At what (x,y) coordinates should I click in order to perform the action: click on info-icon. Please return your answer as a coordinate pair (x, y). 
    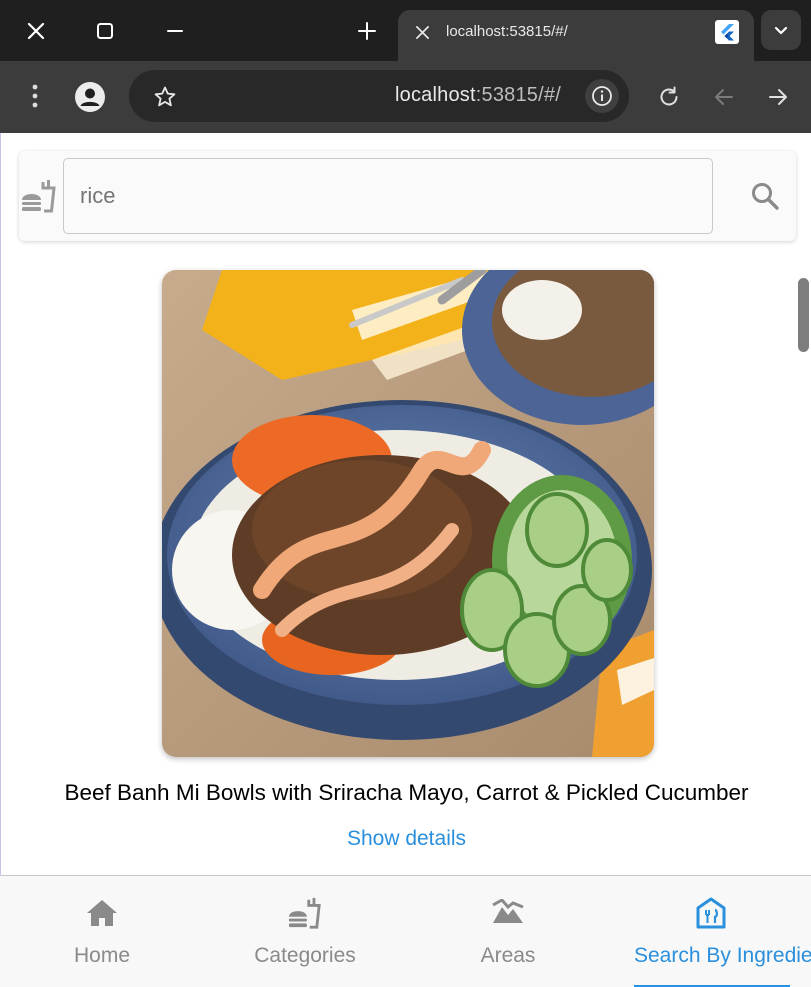
    Looking at the image, I should click on (602, 96).